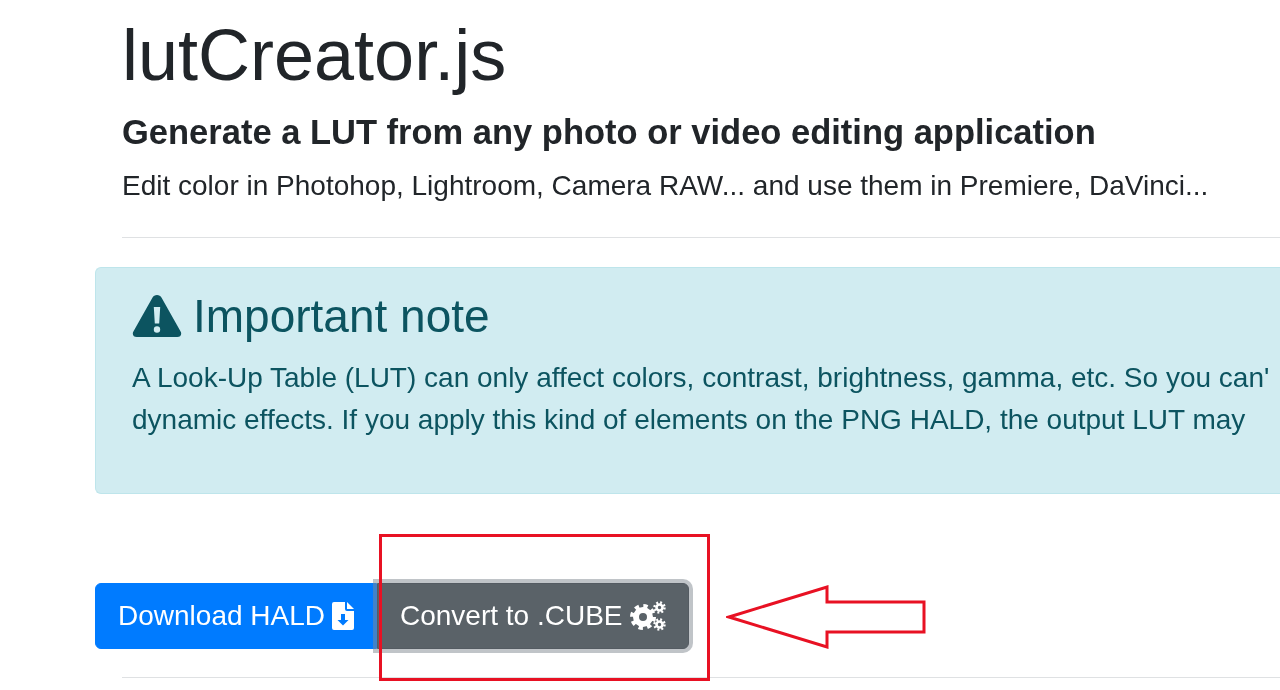  Describe the element at coordinates (647, 615) in the screenshot. I see `gears-icon` at that location.